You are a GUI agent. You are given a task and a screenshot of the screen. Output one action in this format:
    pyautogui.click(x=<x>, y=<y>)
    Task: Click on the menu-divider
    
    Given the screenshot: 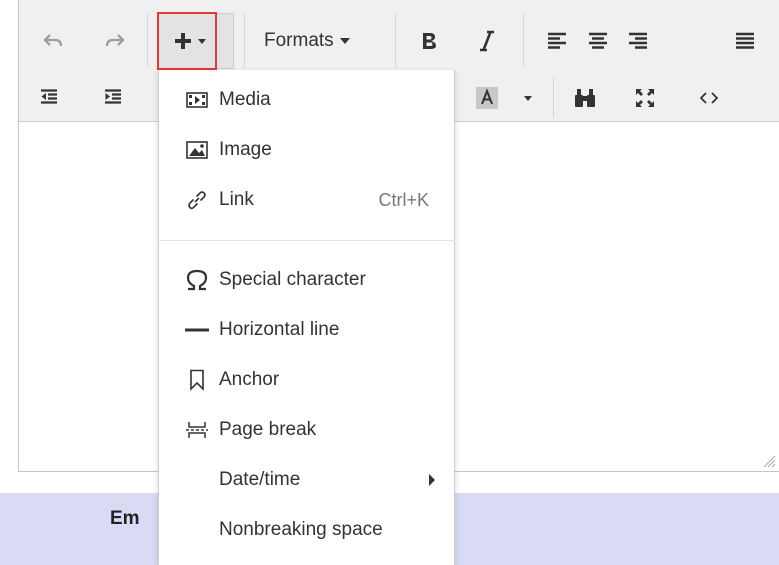 What is the action you would take?
    pyautogui.click(x=307, y=240)
    